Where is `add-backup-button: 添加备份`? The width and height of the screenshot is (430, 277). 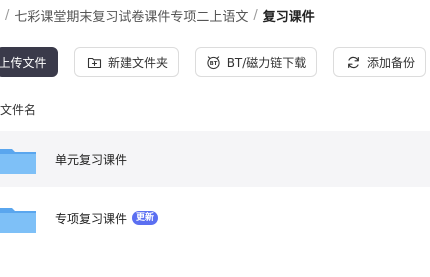
add-backup-button: 添加备份 is located at coordinates (380, 62).